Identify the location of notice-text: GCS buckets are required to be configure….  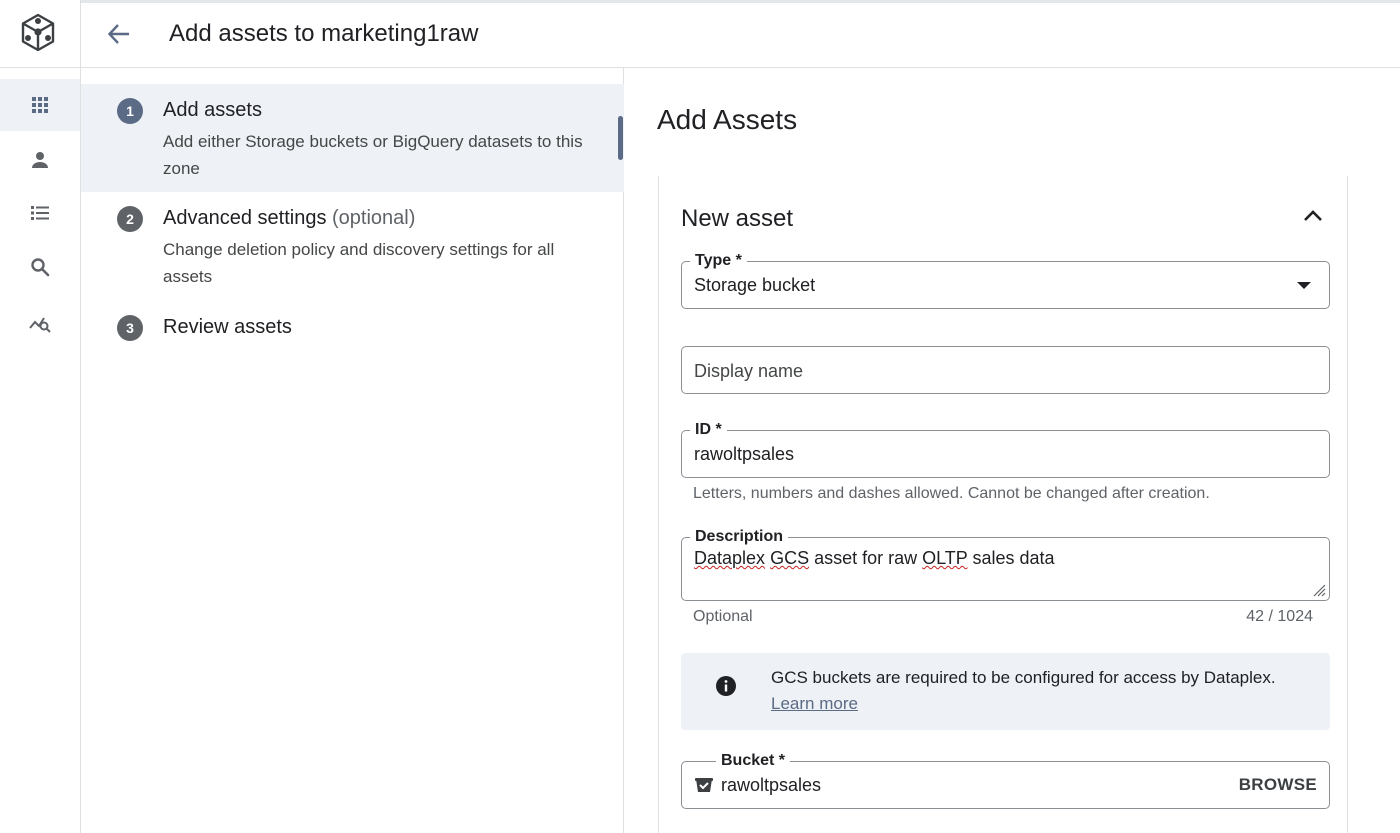
(1023, 677).